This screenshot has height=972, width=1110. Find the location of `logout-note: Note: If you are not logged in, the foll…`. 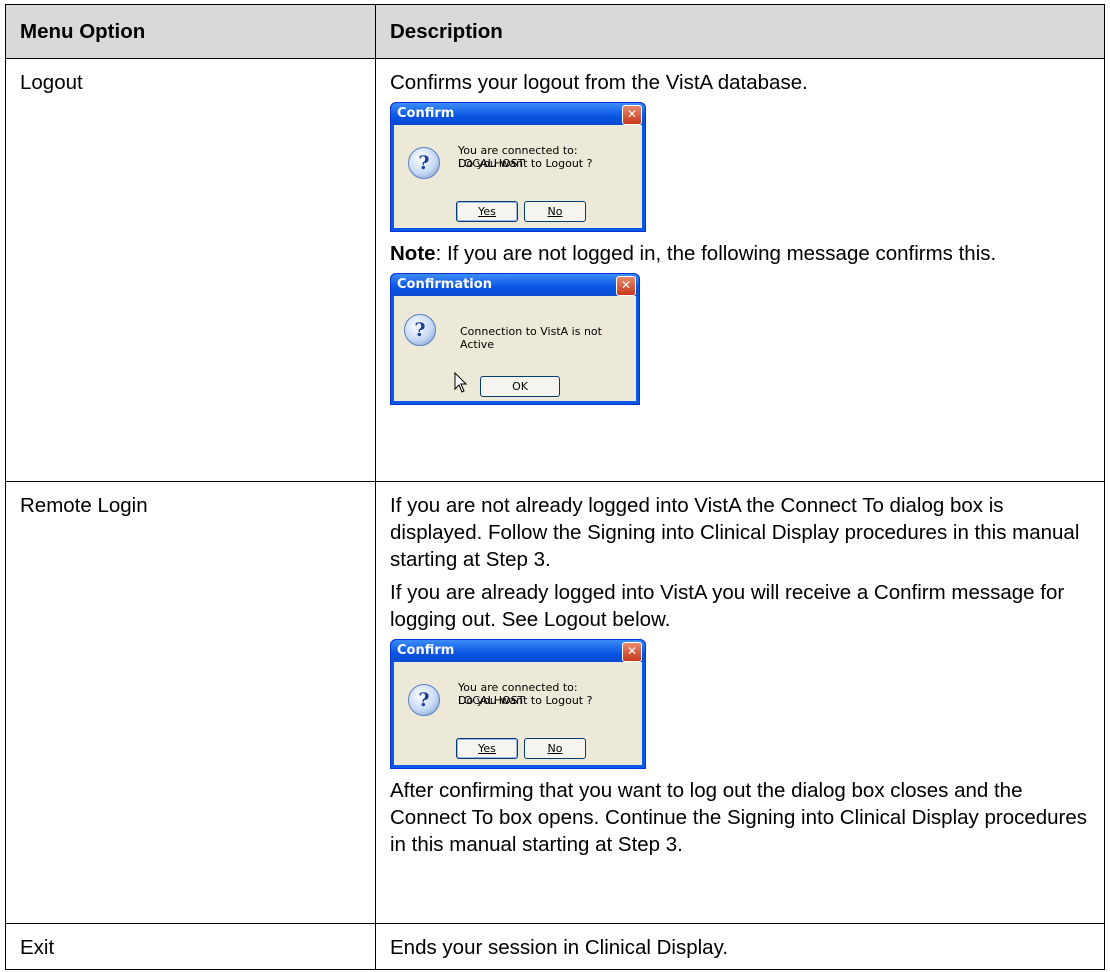

logout-note: Note: If you are not logged in, the foll… is located at coordinates (740, 253).